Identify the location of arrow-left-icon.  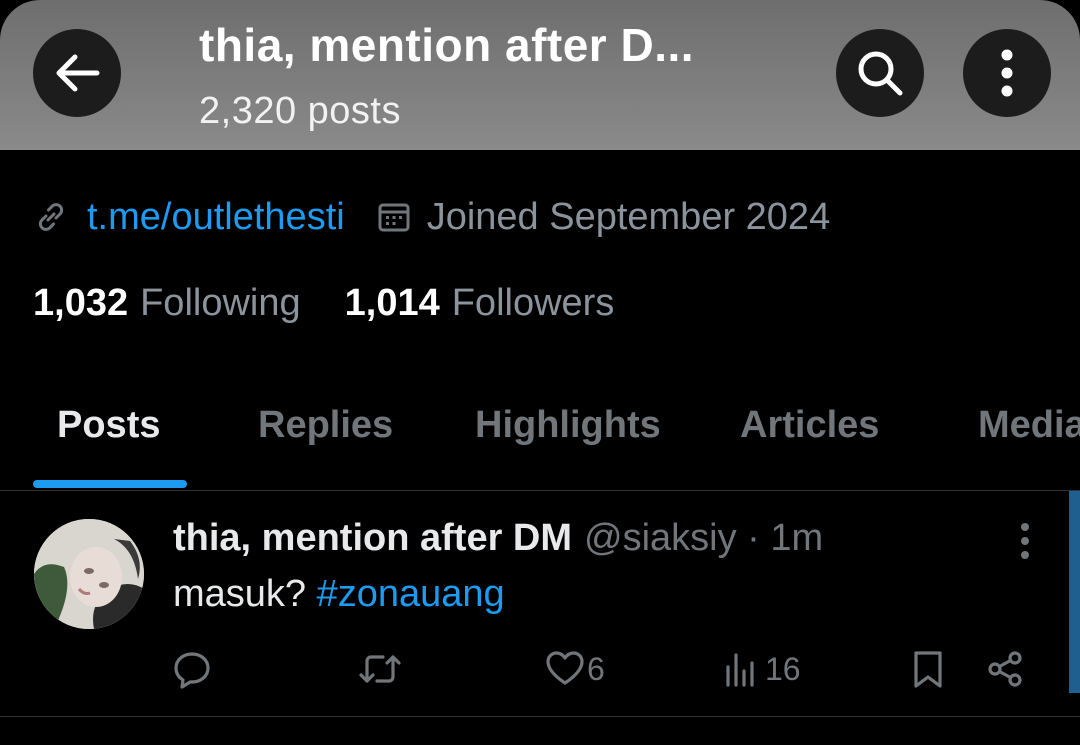
(78, 73).